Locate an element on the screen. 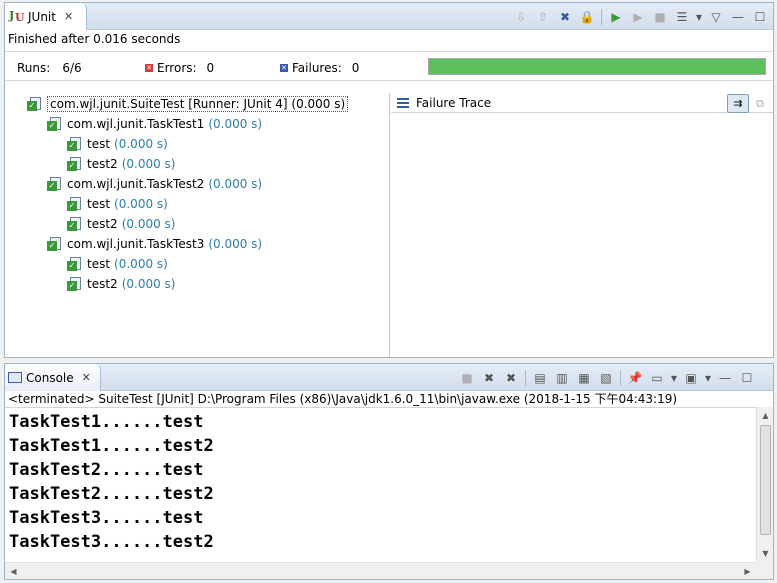 Image resolution: width=777 pixels, height=583 pixels. tree-test-class: ✓ com.wjl.junit.TaskTest3 (0.000 s) is located at coordinates (154, 244).